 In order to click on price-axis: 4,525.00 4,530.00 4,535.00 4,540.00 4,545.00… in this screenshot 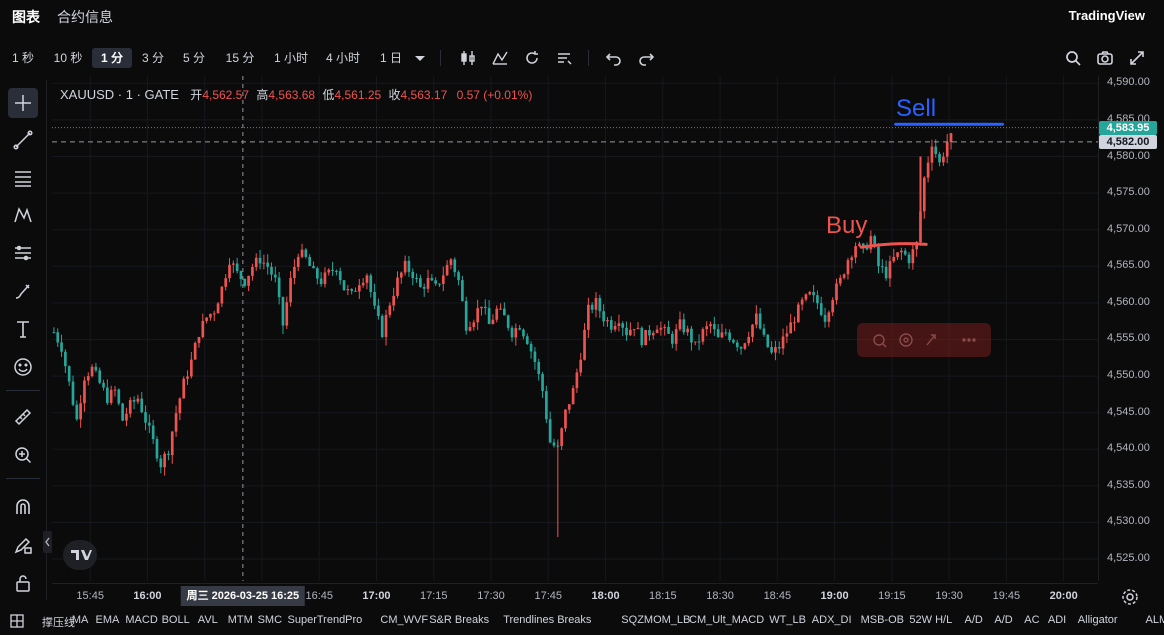, I will do `click(1131, 328)`.